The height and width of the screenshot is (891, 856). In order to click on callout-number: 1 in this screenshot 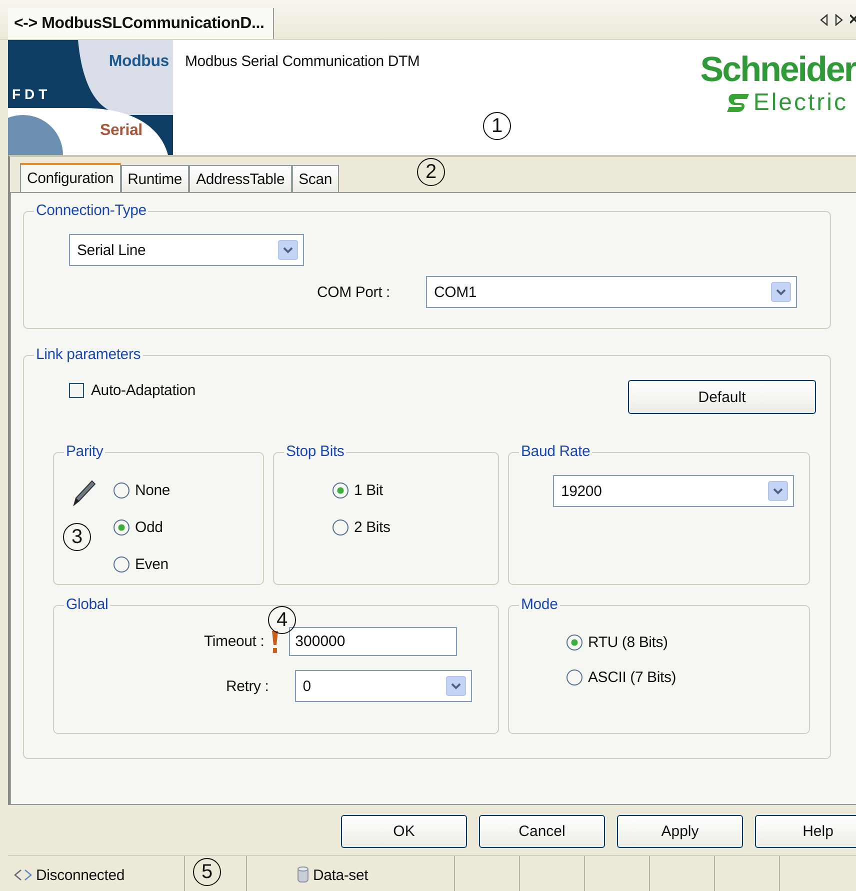, I will do `click(497, 126)`.